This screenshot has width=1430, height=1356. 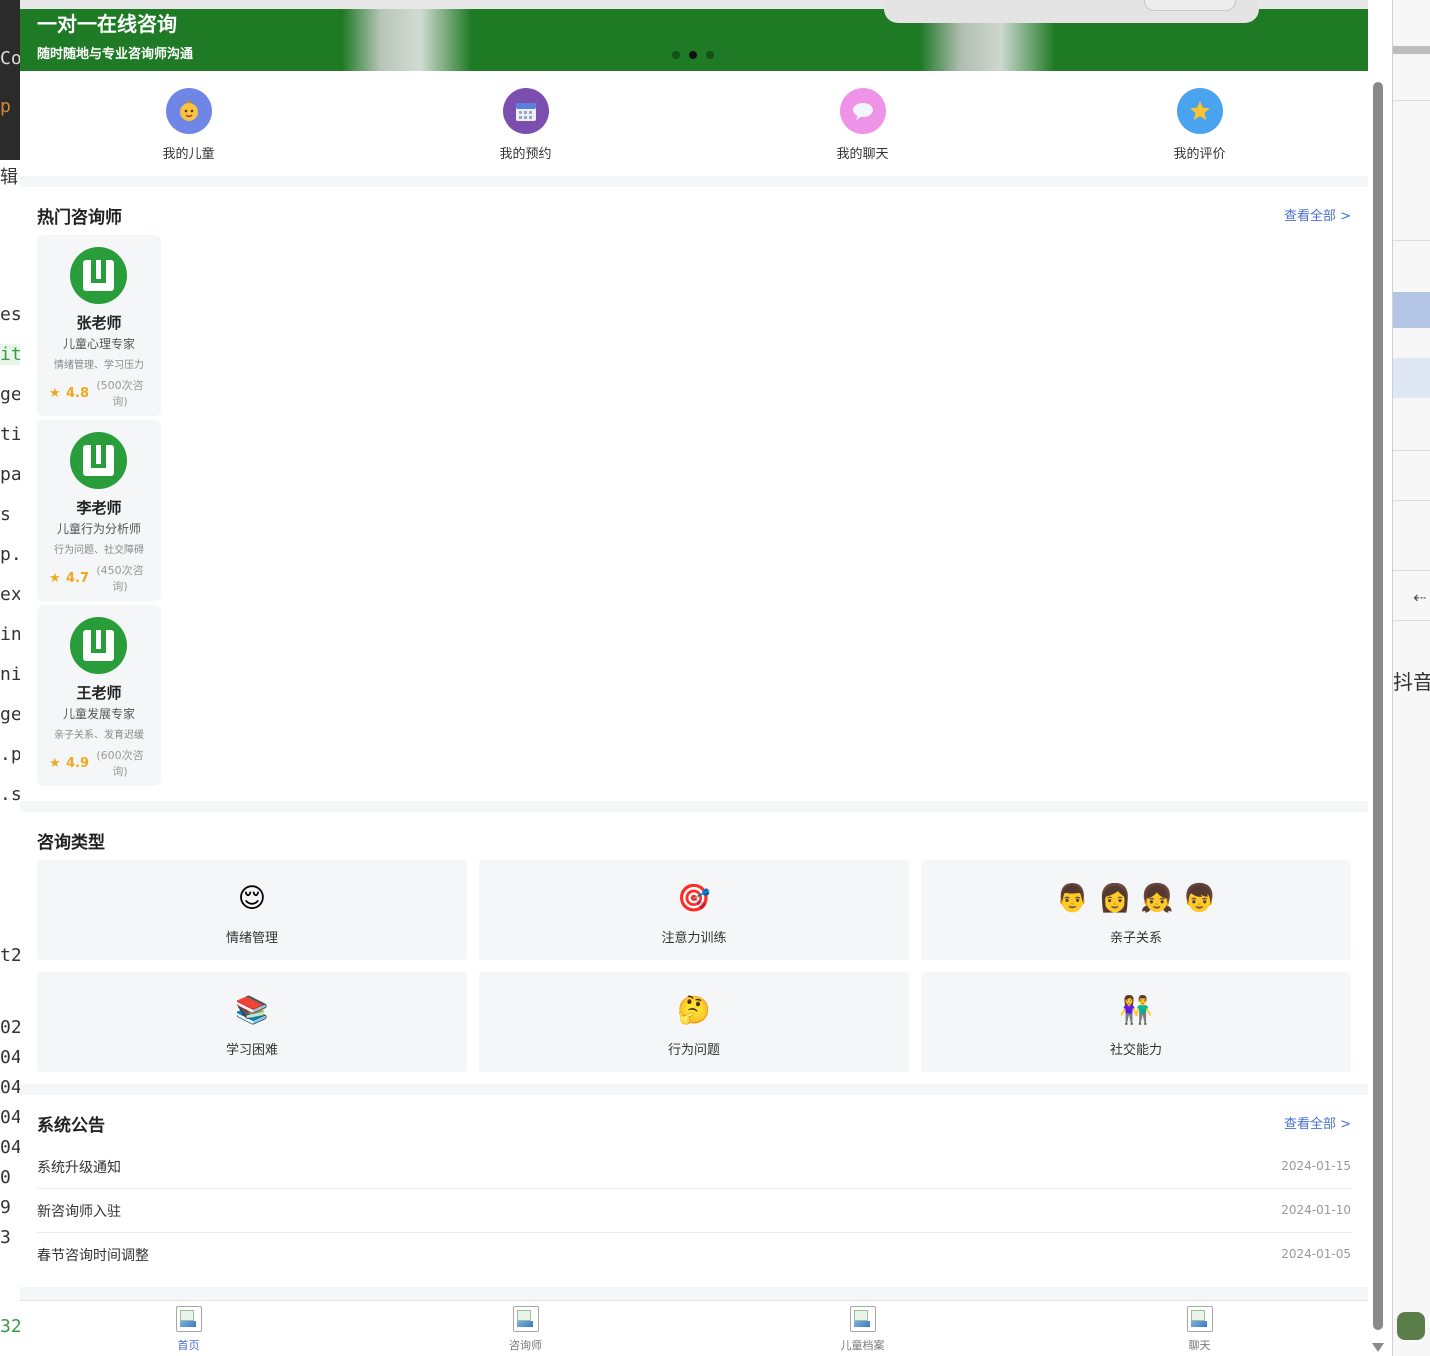 What do you see at coordinates (99, 693) in the screenshot?
I see `counselor-name: 王老师` at bounding box center [99, 693].